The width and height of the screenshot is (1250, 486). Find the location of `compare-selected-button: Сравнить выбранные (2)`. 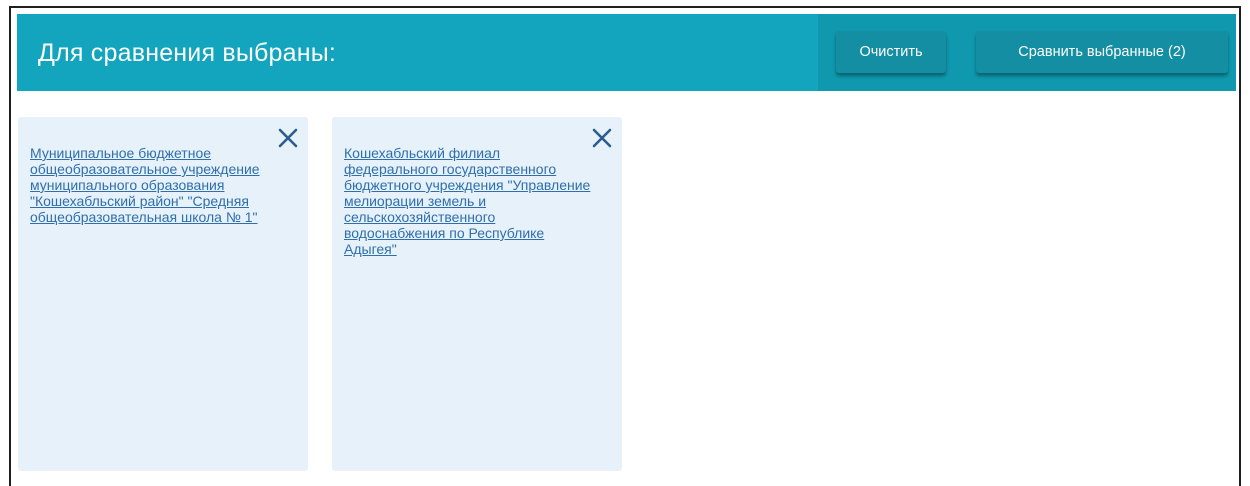

compare-selected-button: Сравнить выбранные (2) is located at coordinates (1102, 52).